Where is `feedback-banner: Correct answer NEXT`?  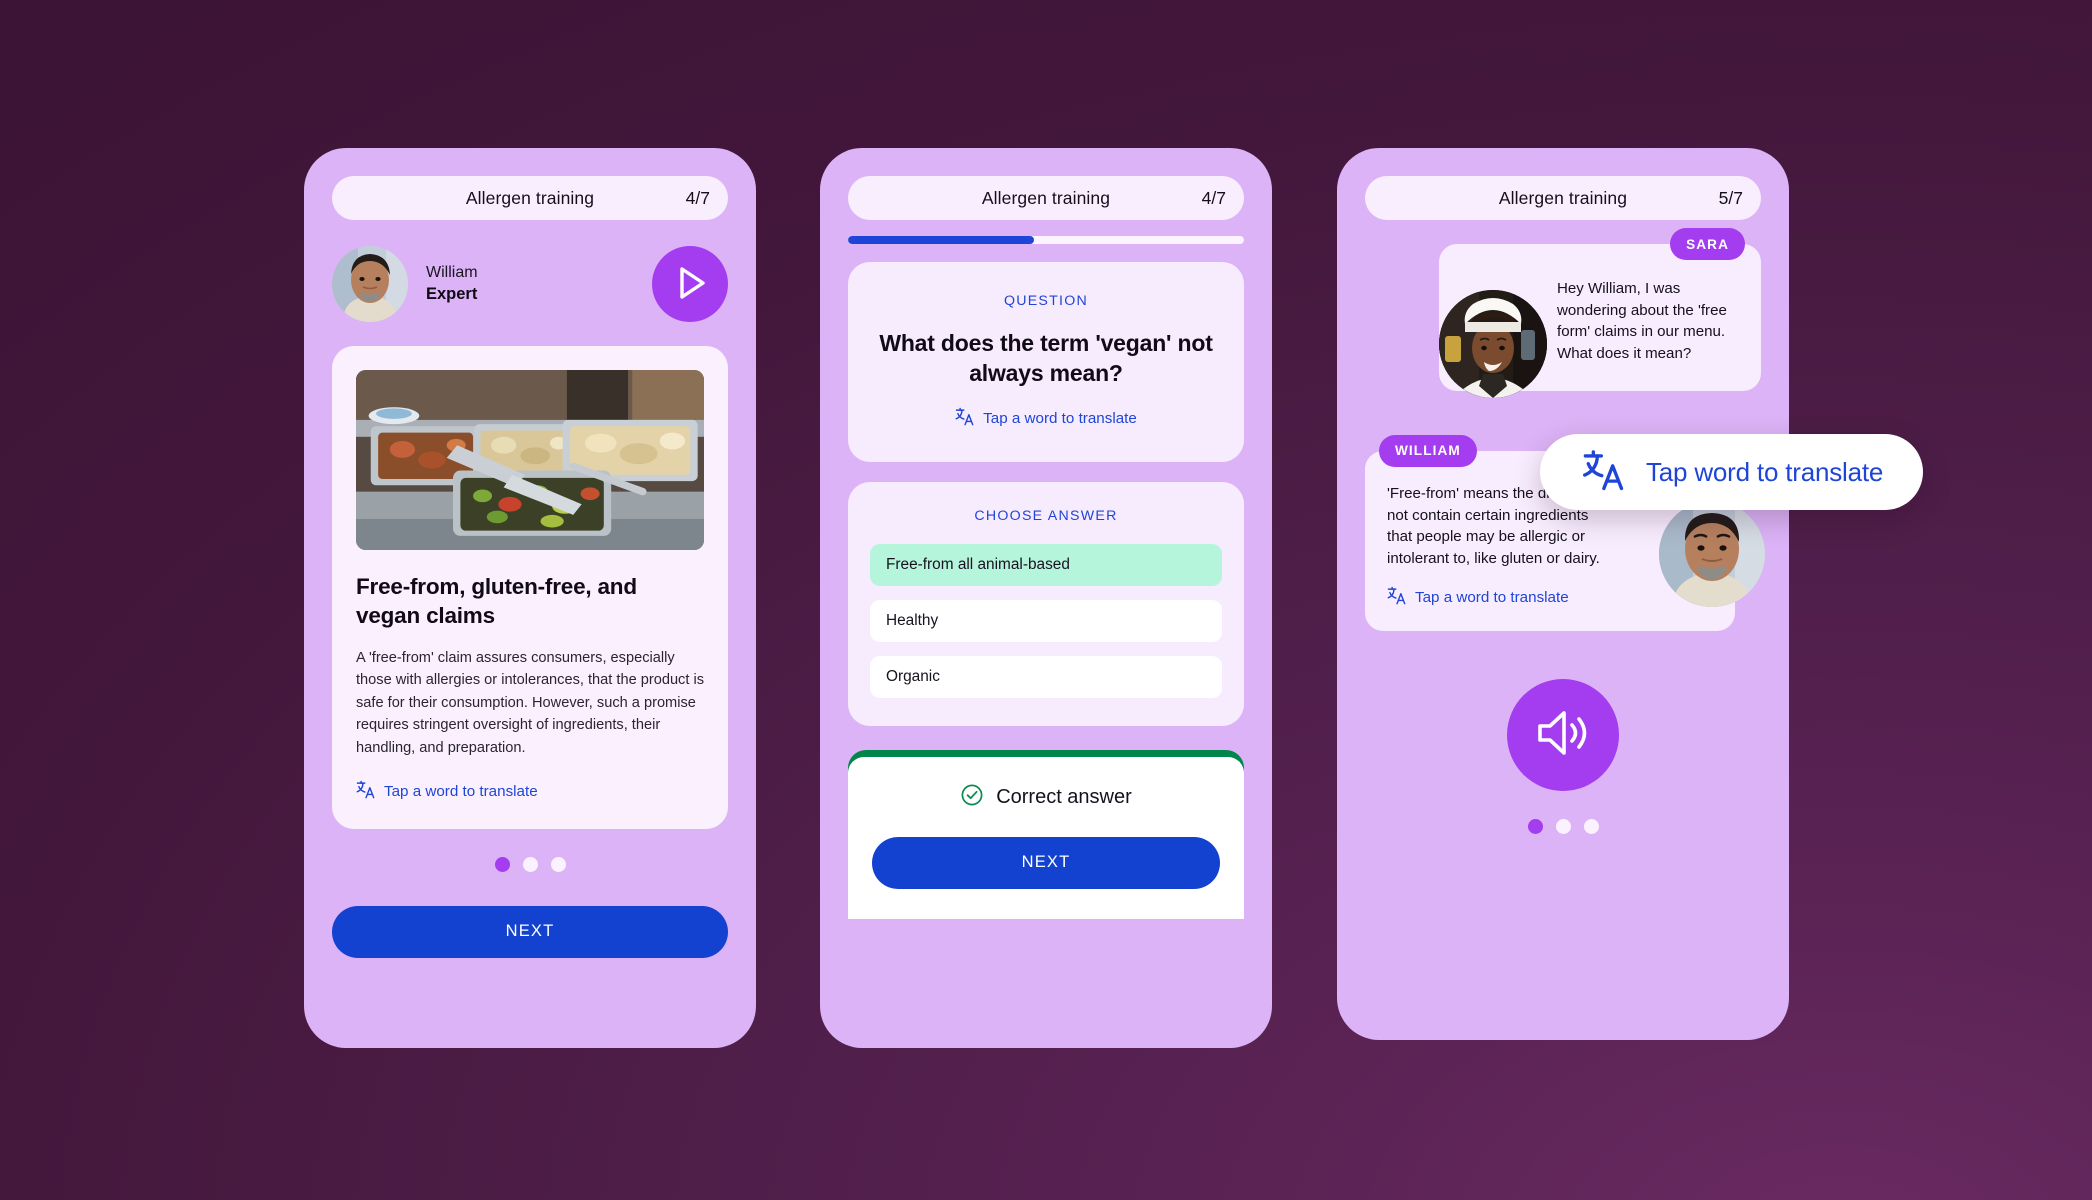
feedback-banner: Correct answer NEXT is located at coordinates (1046, 834).